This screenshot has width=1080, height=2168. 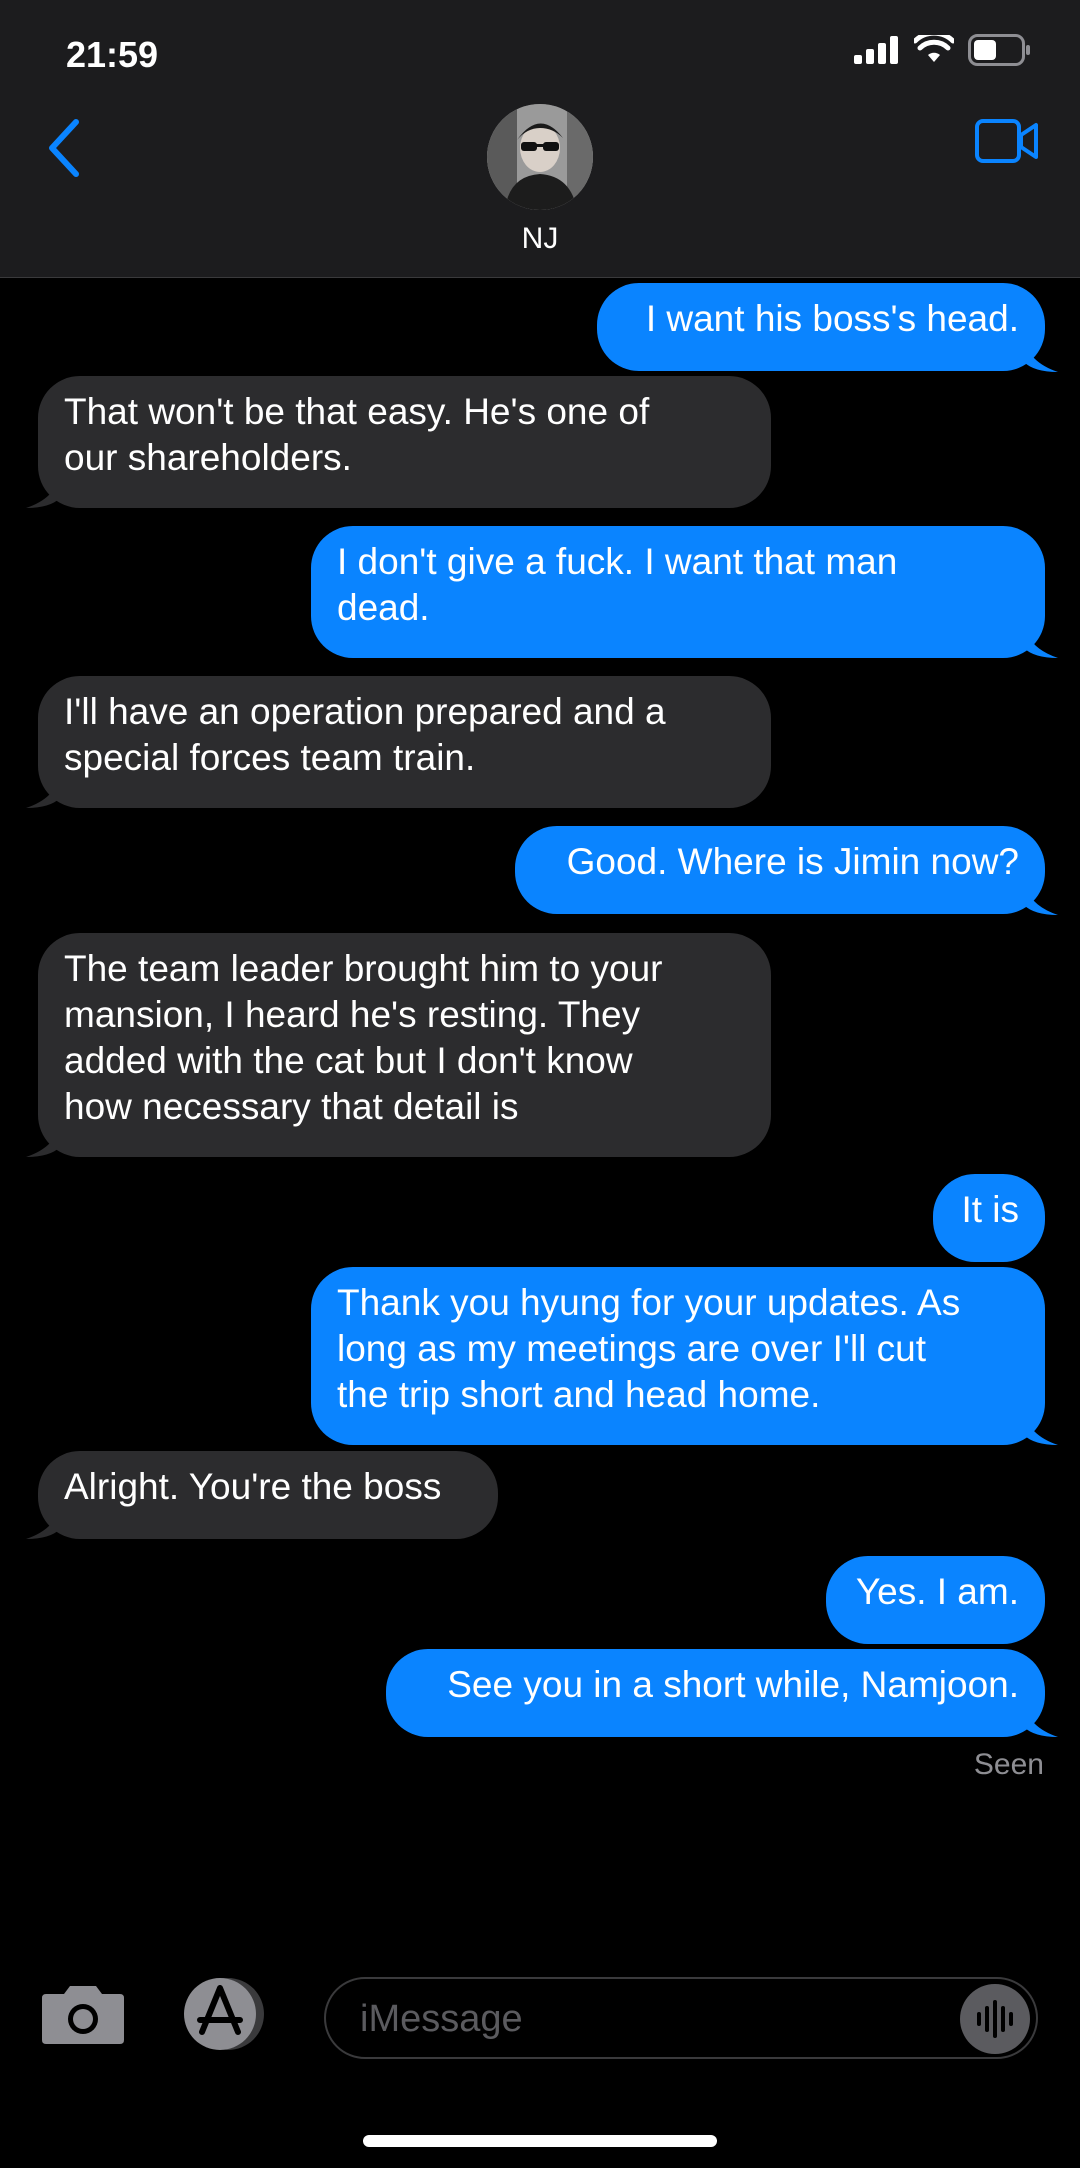 What do you see at coordinates (681, 2018) in the screenshot?
I see `imessage-input: iMessage` at bounding box center [681, 2018].